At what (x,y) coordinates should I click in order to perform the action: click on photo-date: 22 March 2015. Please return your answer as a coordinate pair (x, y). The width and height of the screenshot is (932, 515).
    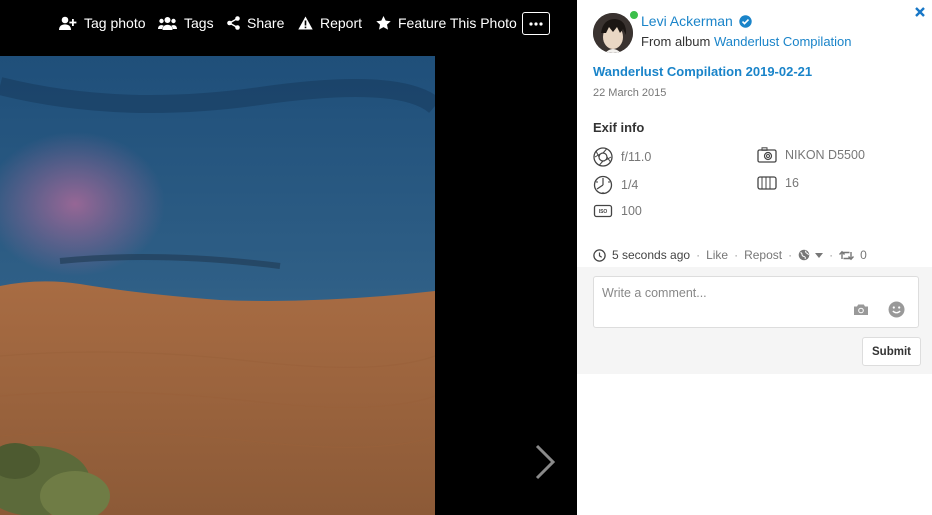
    Looking at the image, I should click on (630, 93).